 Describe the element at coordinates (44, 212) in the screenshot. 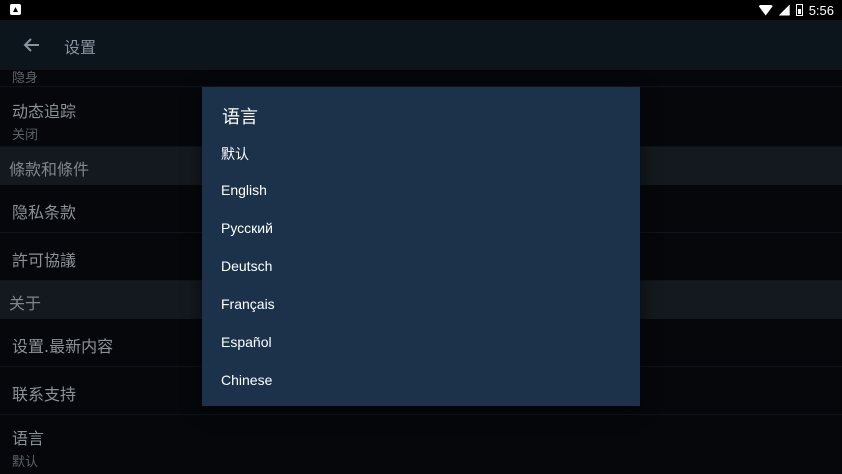

I see `list-item-title: 隐私条款` at that location.